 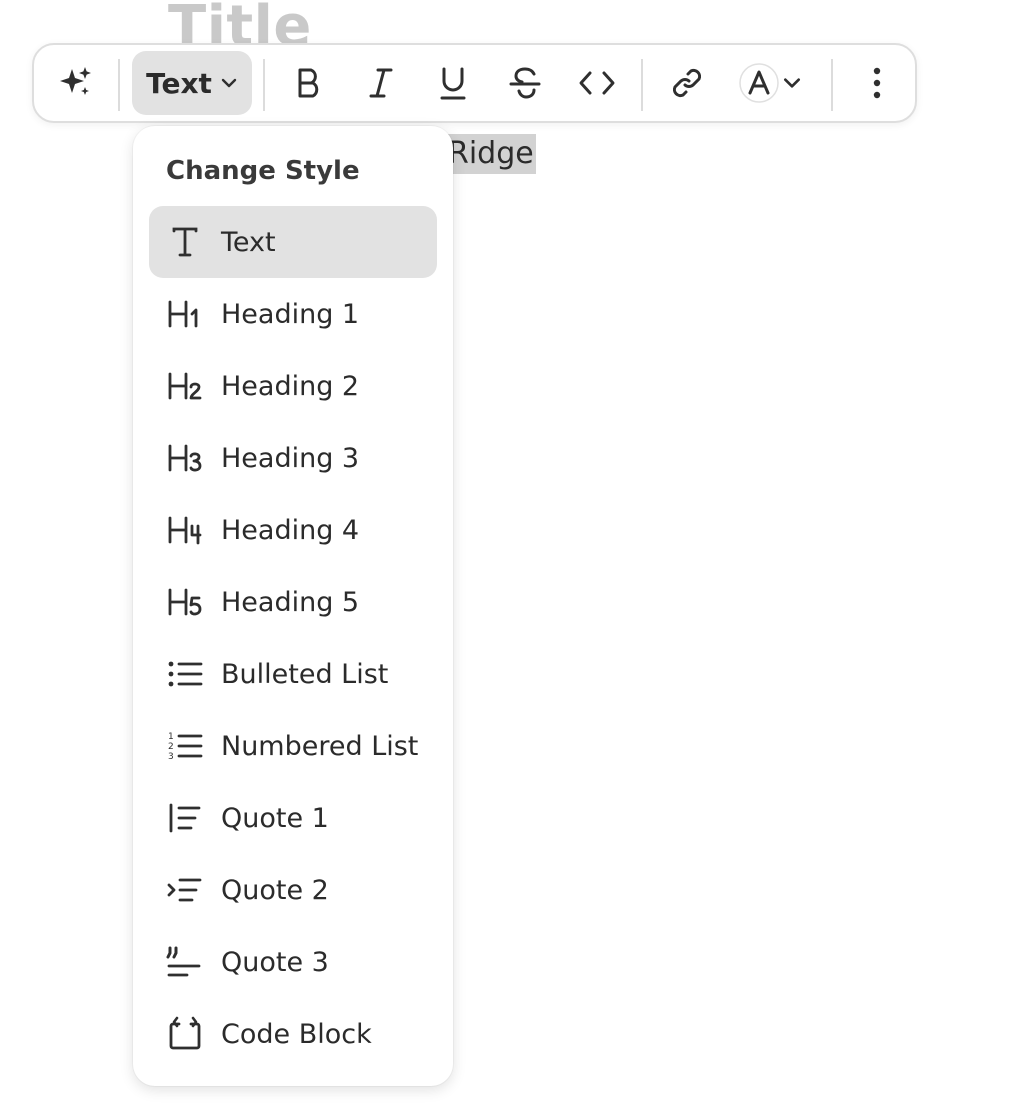 What do you see at coordinates (525, 83) in the screenshot?
I see `strikethrough-icon` at bounding box center [525, 83].